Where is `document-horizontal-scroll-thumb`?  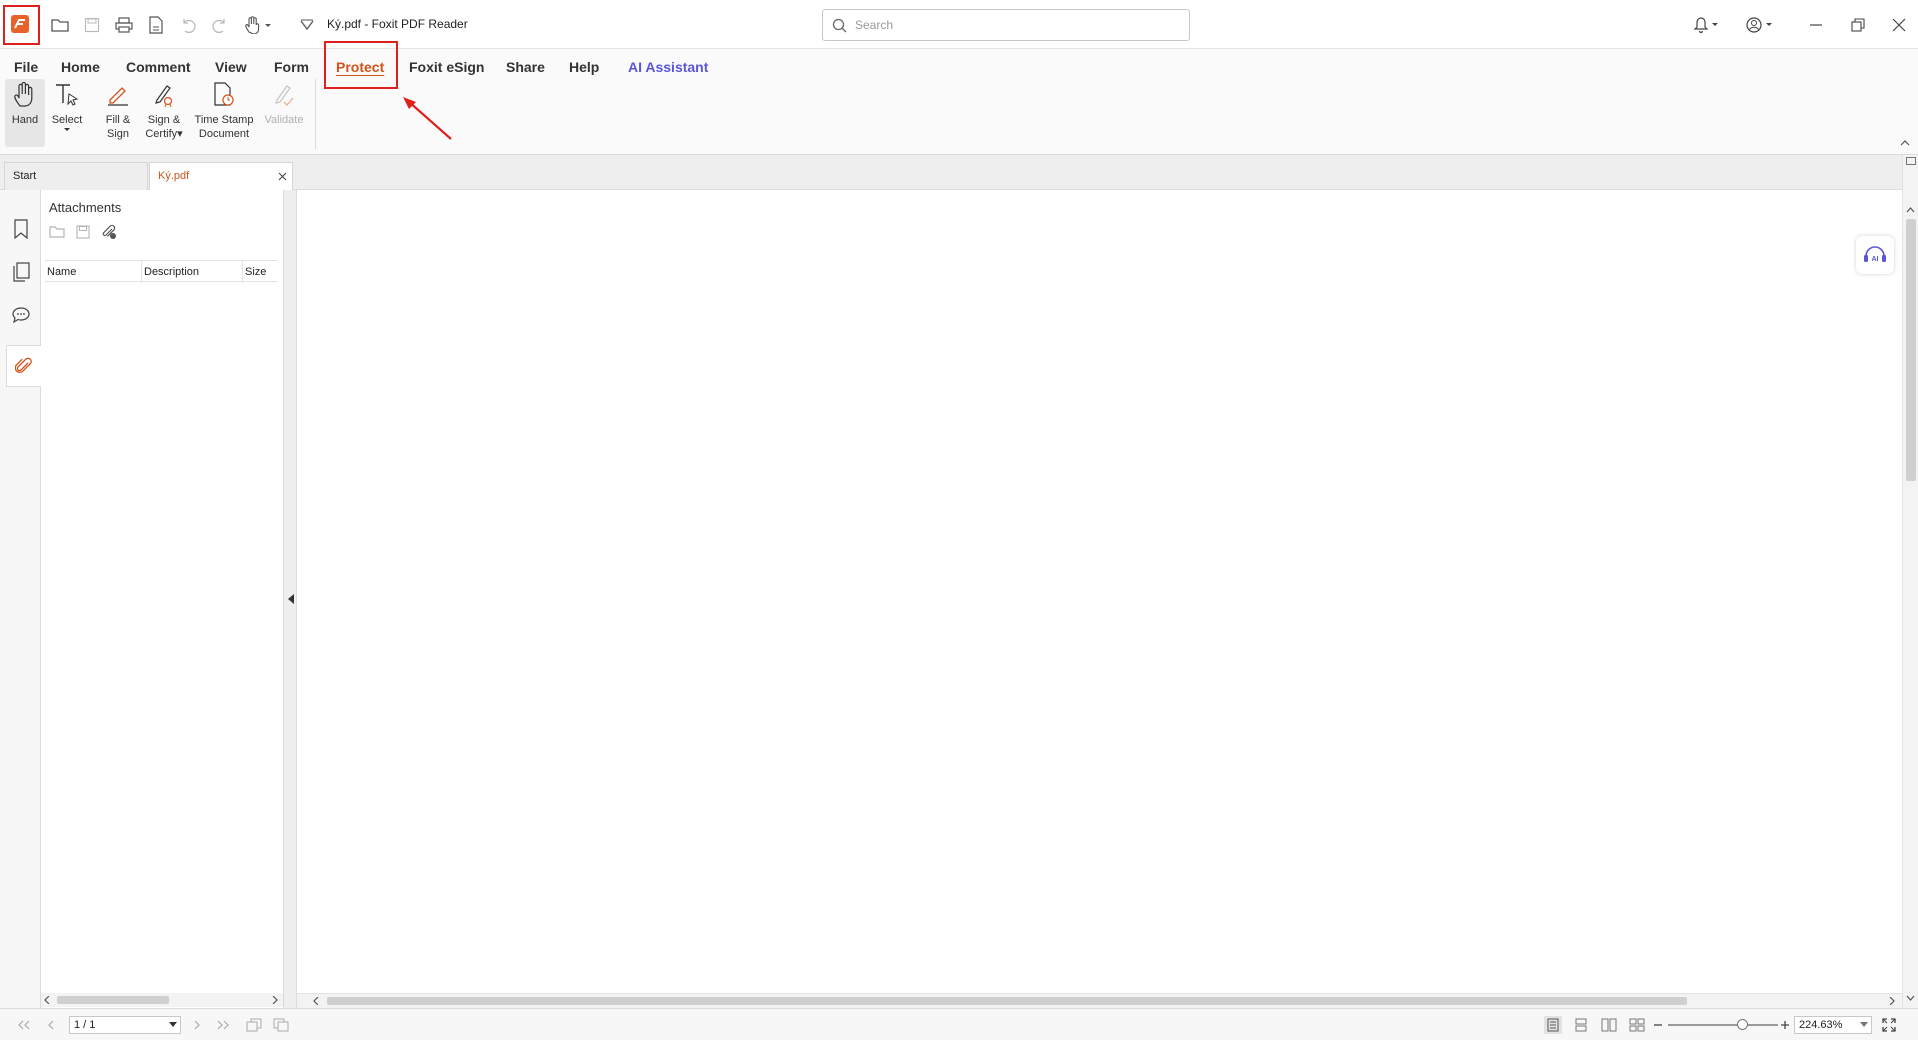
document-horizontal-scroll-thumb is located at coordinates (1007, 1001).